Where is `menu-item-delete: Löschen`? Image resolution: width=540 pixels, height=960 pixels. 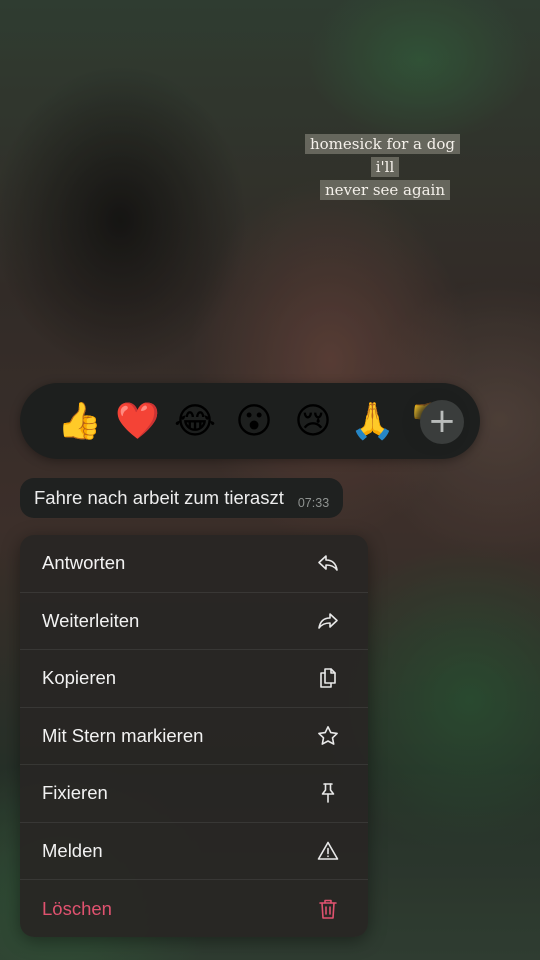
menu-item-delete: Löschen is located at coordinates (194, 908).